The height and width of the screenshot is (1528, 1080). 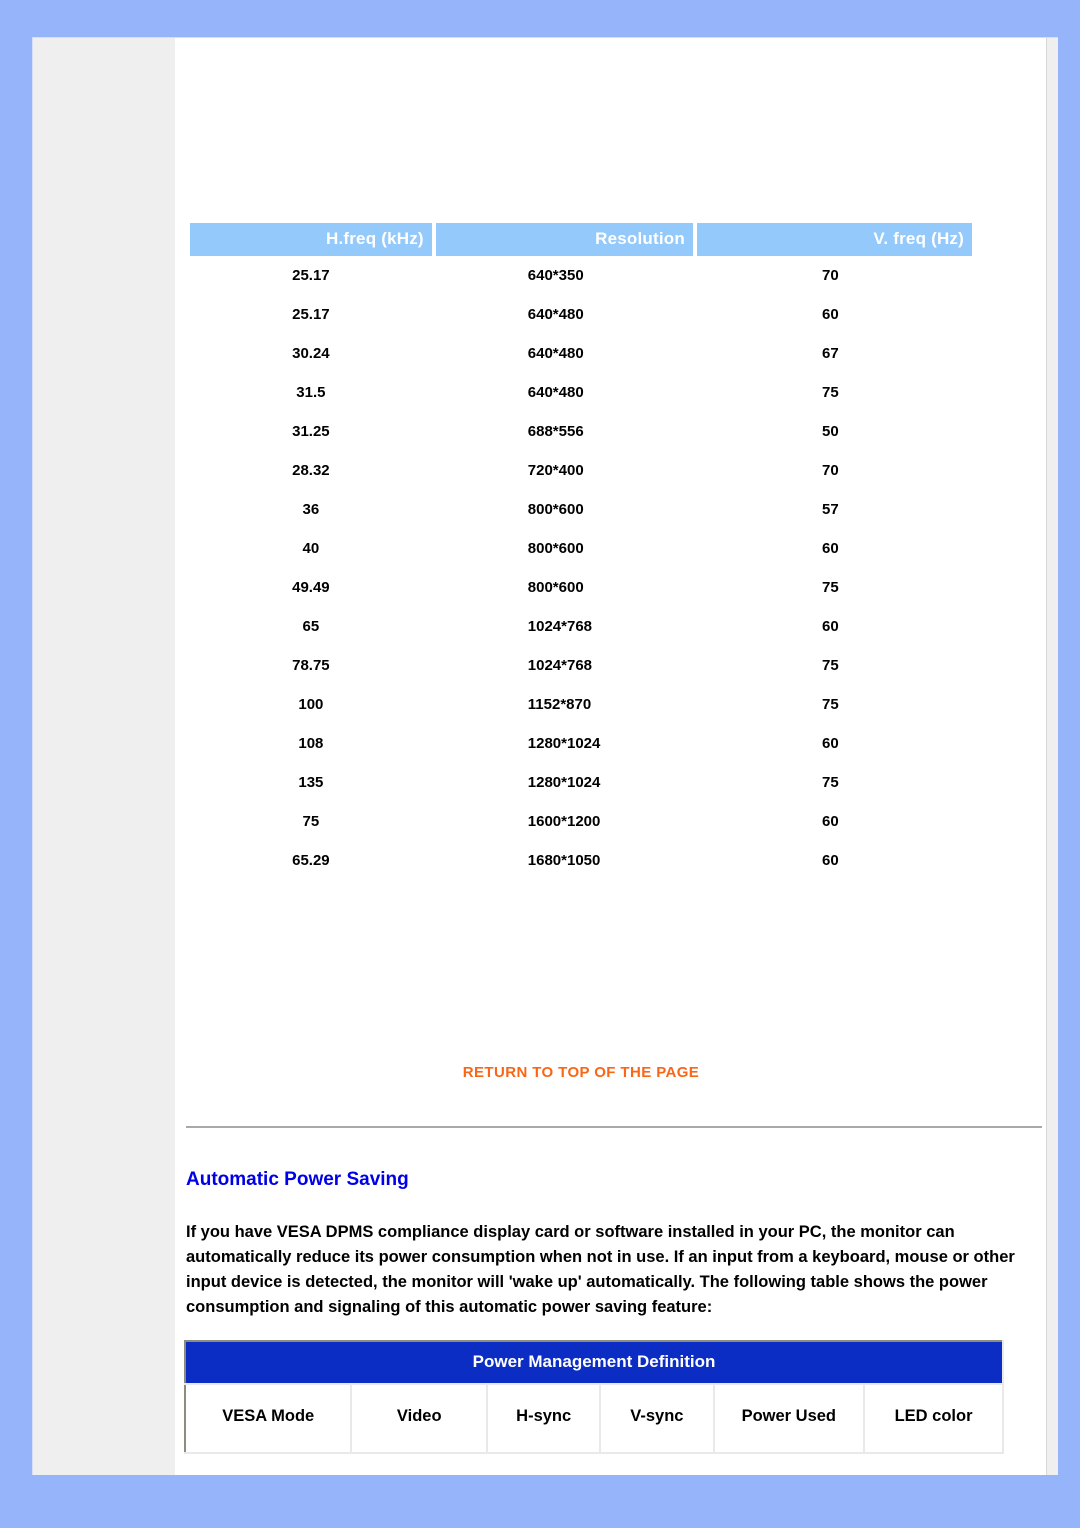 What do you see at coordinates (1052, 756) in the screenshot?
I see `right-scroll-rail` at bounding box center [1052, 756].